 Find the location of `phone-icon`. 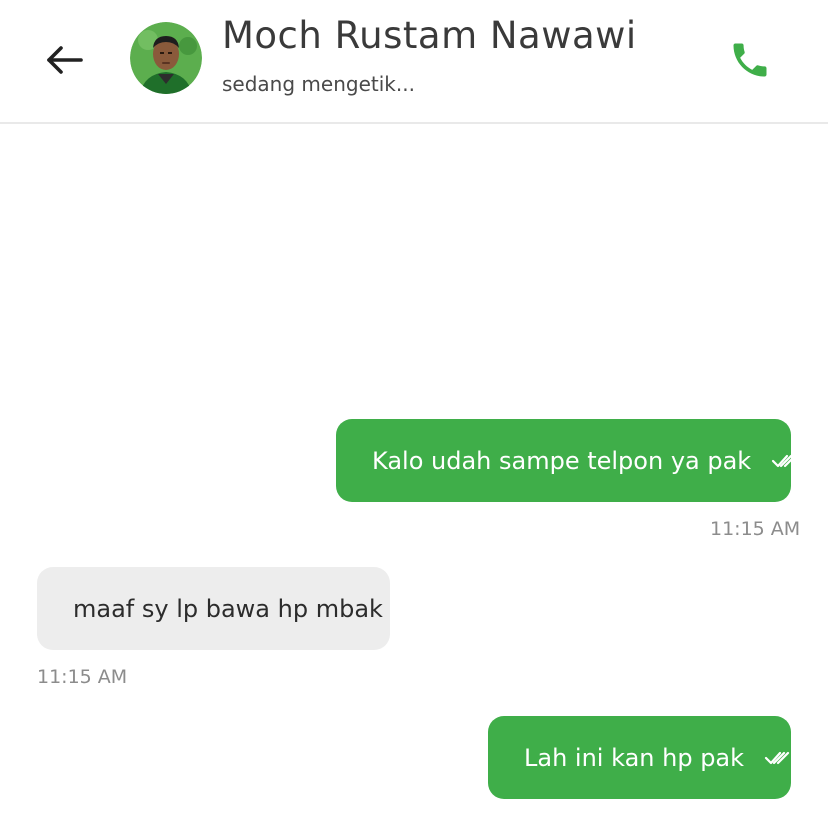

phone-icon is located at coordinates (750, 60).